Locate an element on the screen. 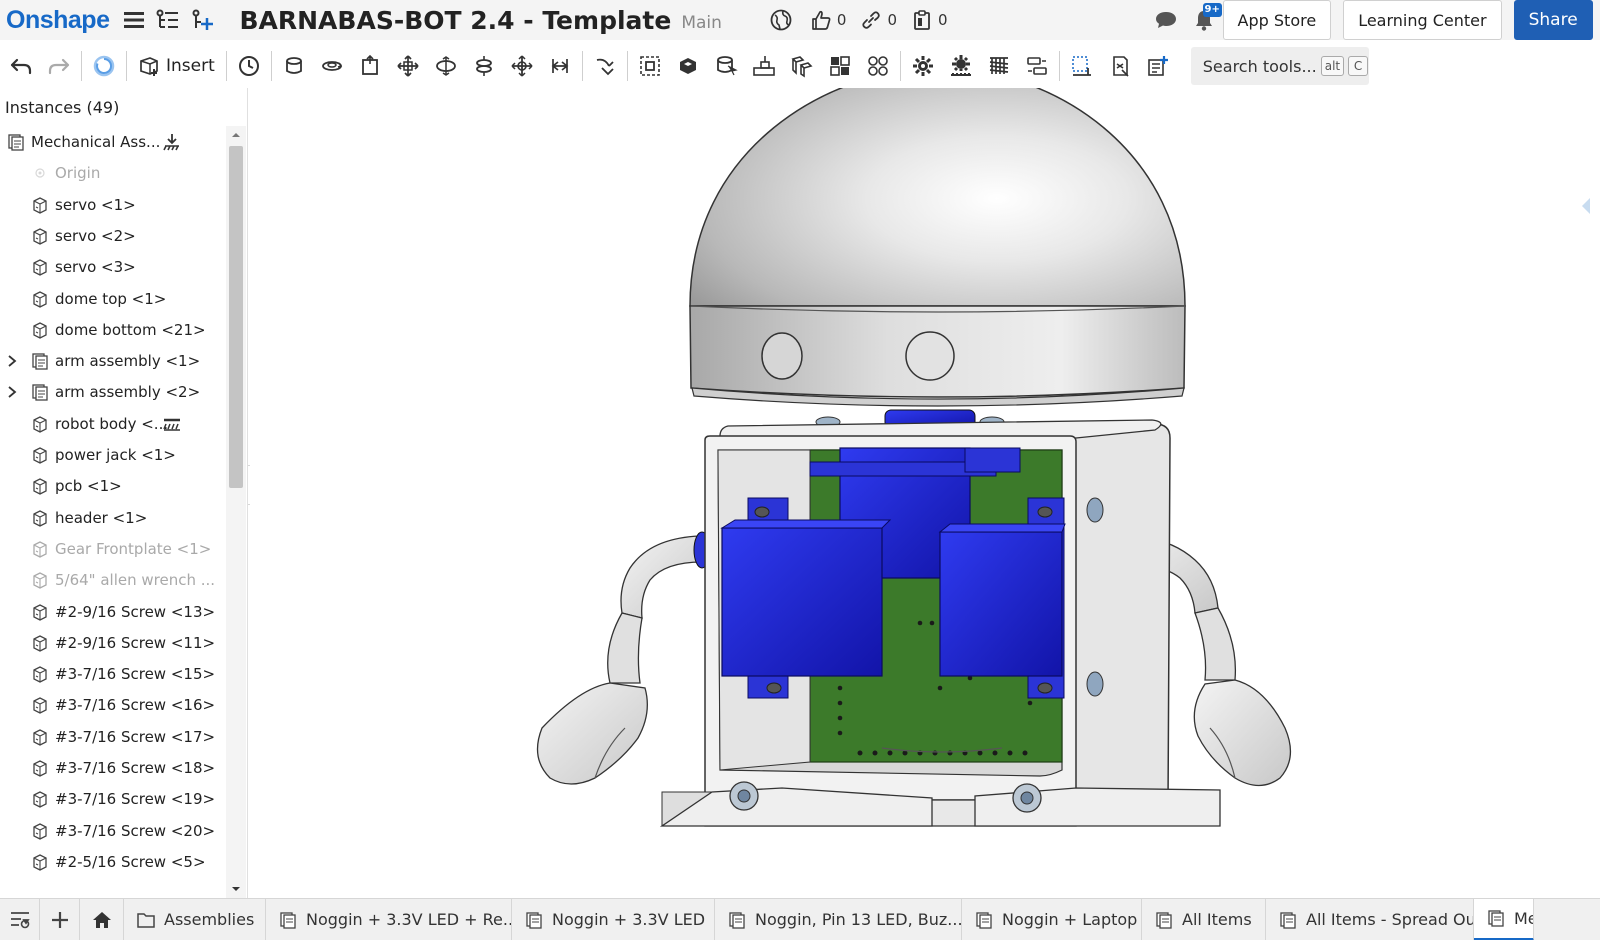  tab-assembly: Mech is located at coordinates (1504, 919).